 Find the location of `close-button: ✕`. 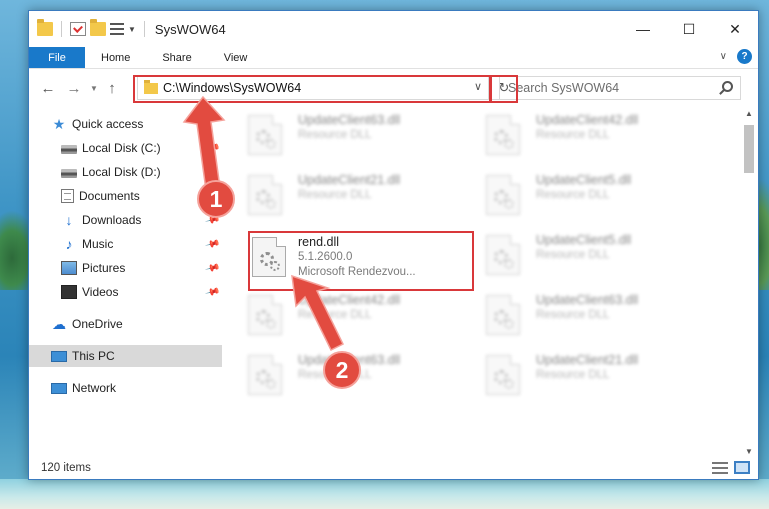

close-button: ✕ is located at coordinates (735, 29).